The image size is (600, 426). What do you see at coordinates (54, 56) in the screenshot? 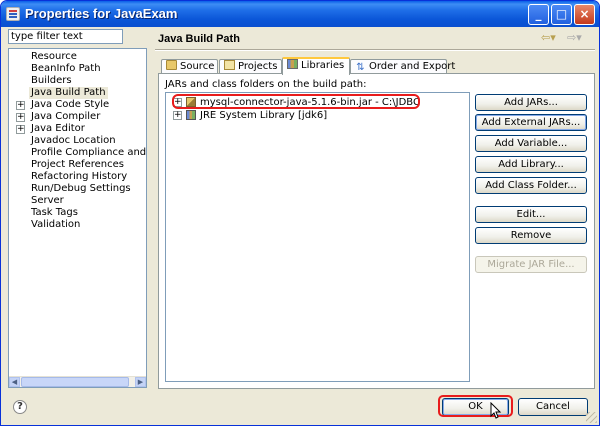
I see `tree-item-label: Resource` at bounding box center [54, 56].